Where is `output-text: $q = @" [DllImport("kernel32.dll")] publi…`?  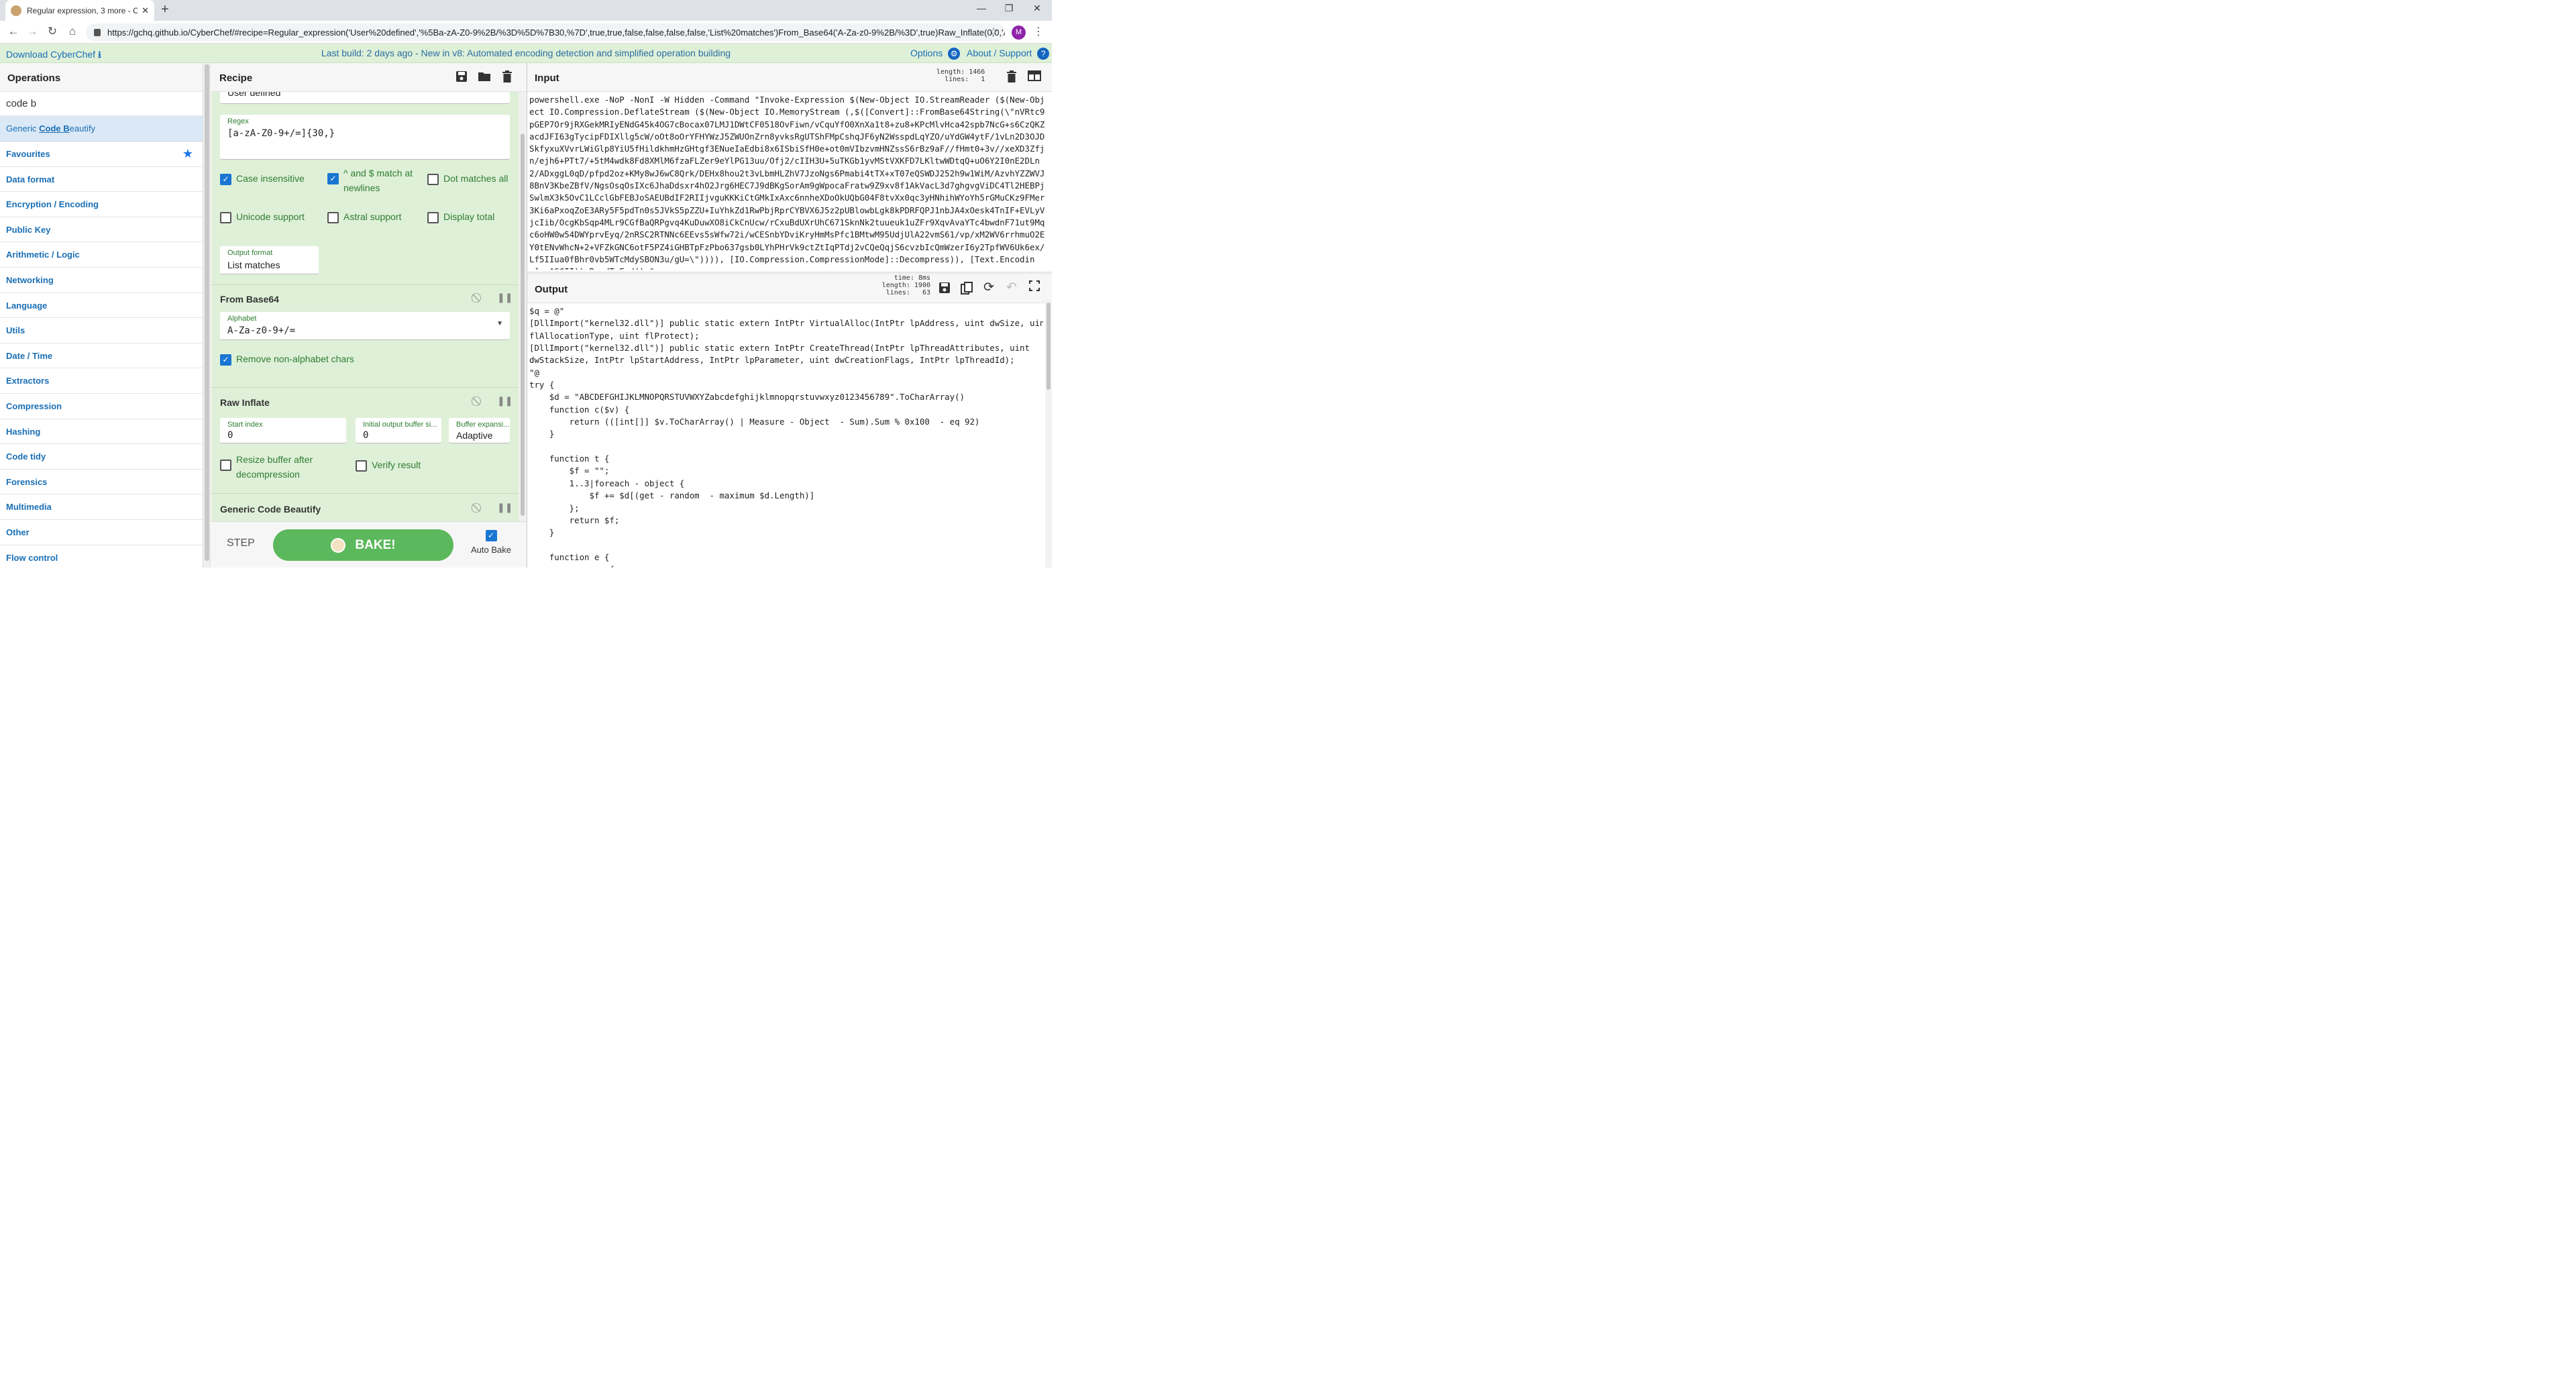 output-text: $q = @" [DllImport("kernel32.dll")] publi… is located at coordinates (786, 436).